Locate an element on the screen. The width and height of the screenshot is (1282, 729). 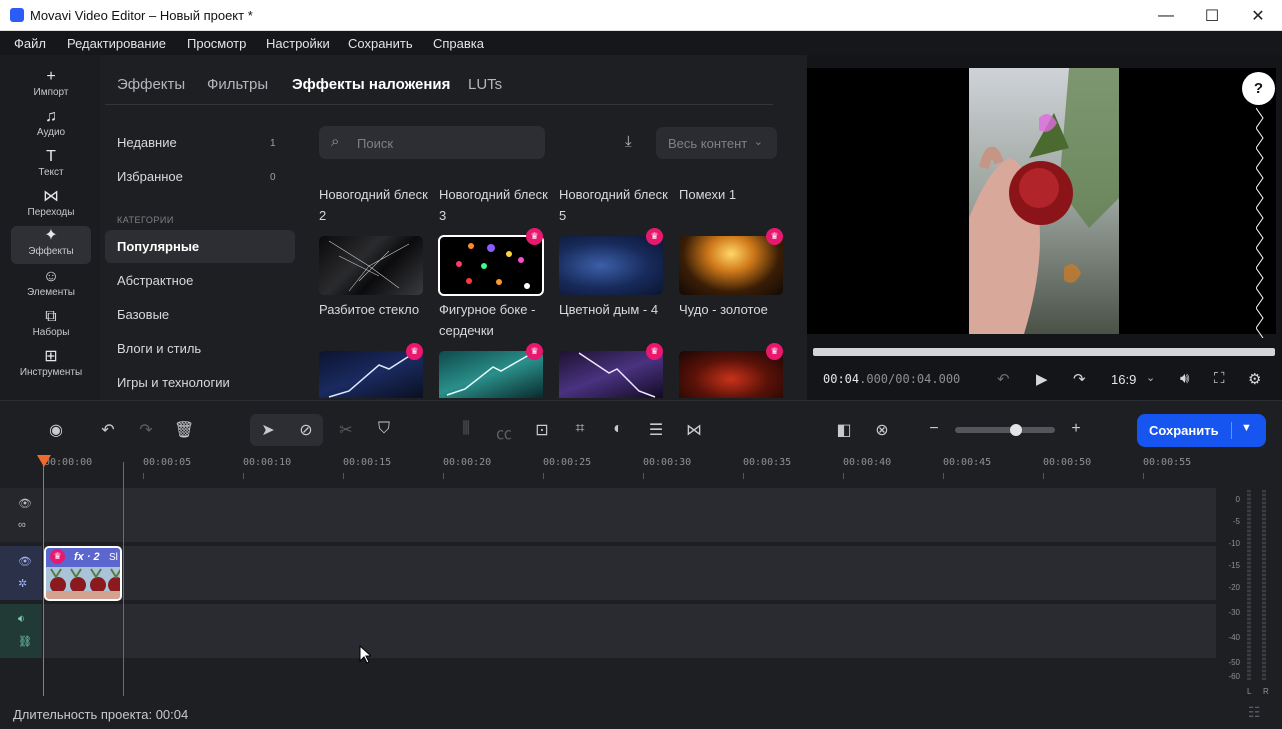
chevron-down-icon: ⌄ is located at coordinates (1150, 377).